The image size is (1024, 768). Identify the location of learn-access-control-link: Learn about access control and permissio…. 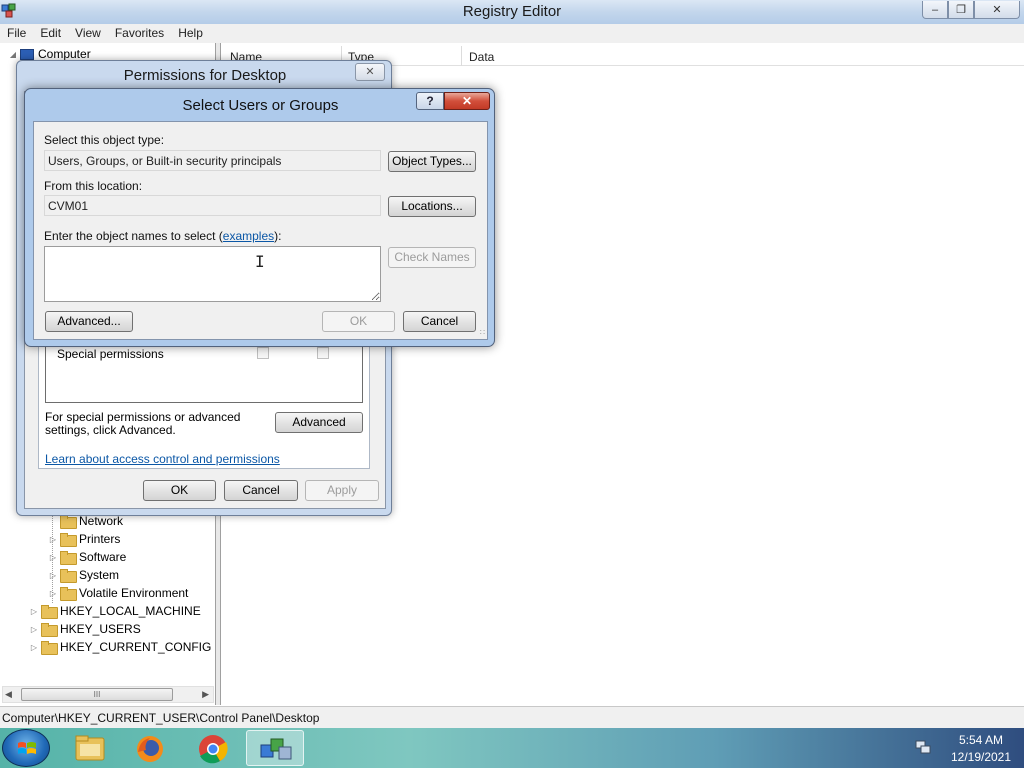
(162, 459).